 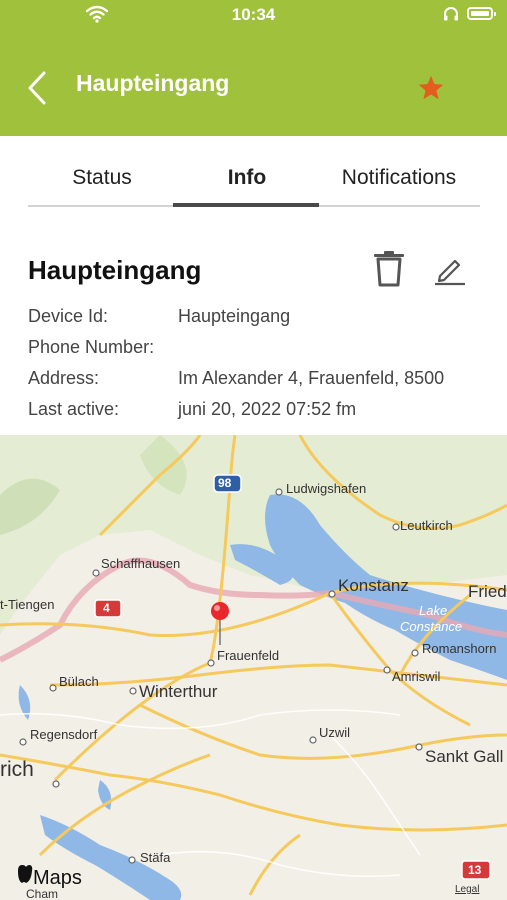 I want to click on value-address: Im Alexander 4, Frauenfeld, 8500, so click(x=311, y=378).